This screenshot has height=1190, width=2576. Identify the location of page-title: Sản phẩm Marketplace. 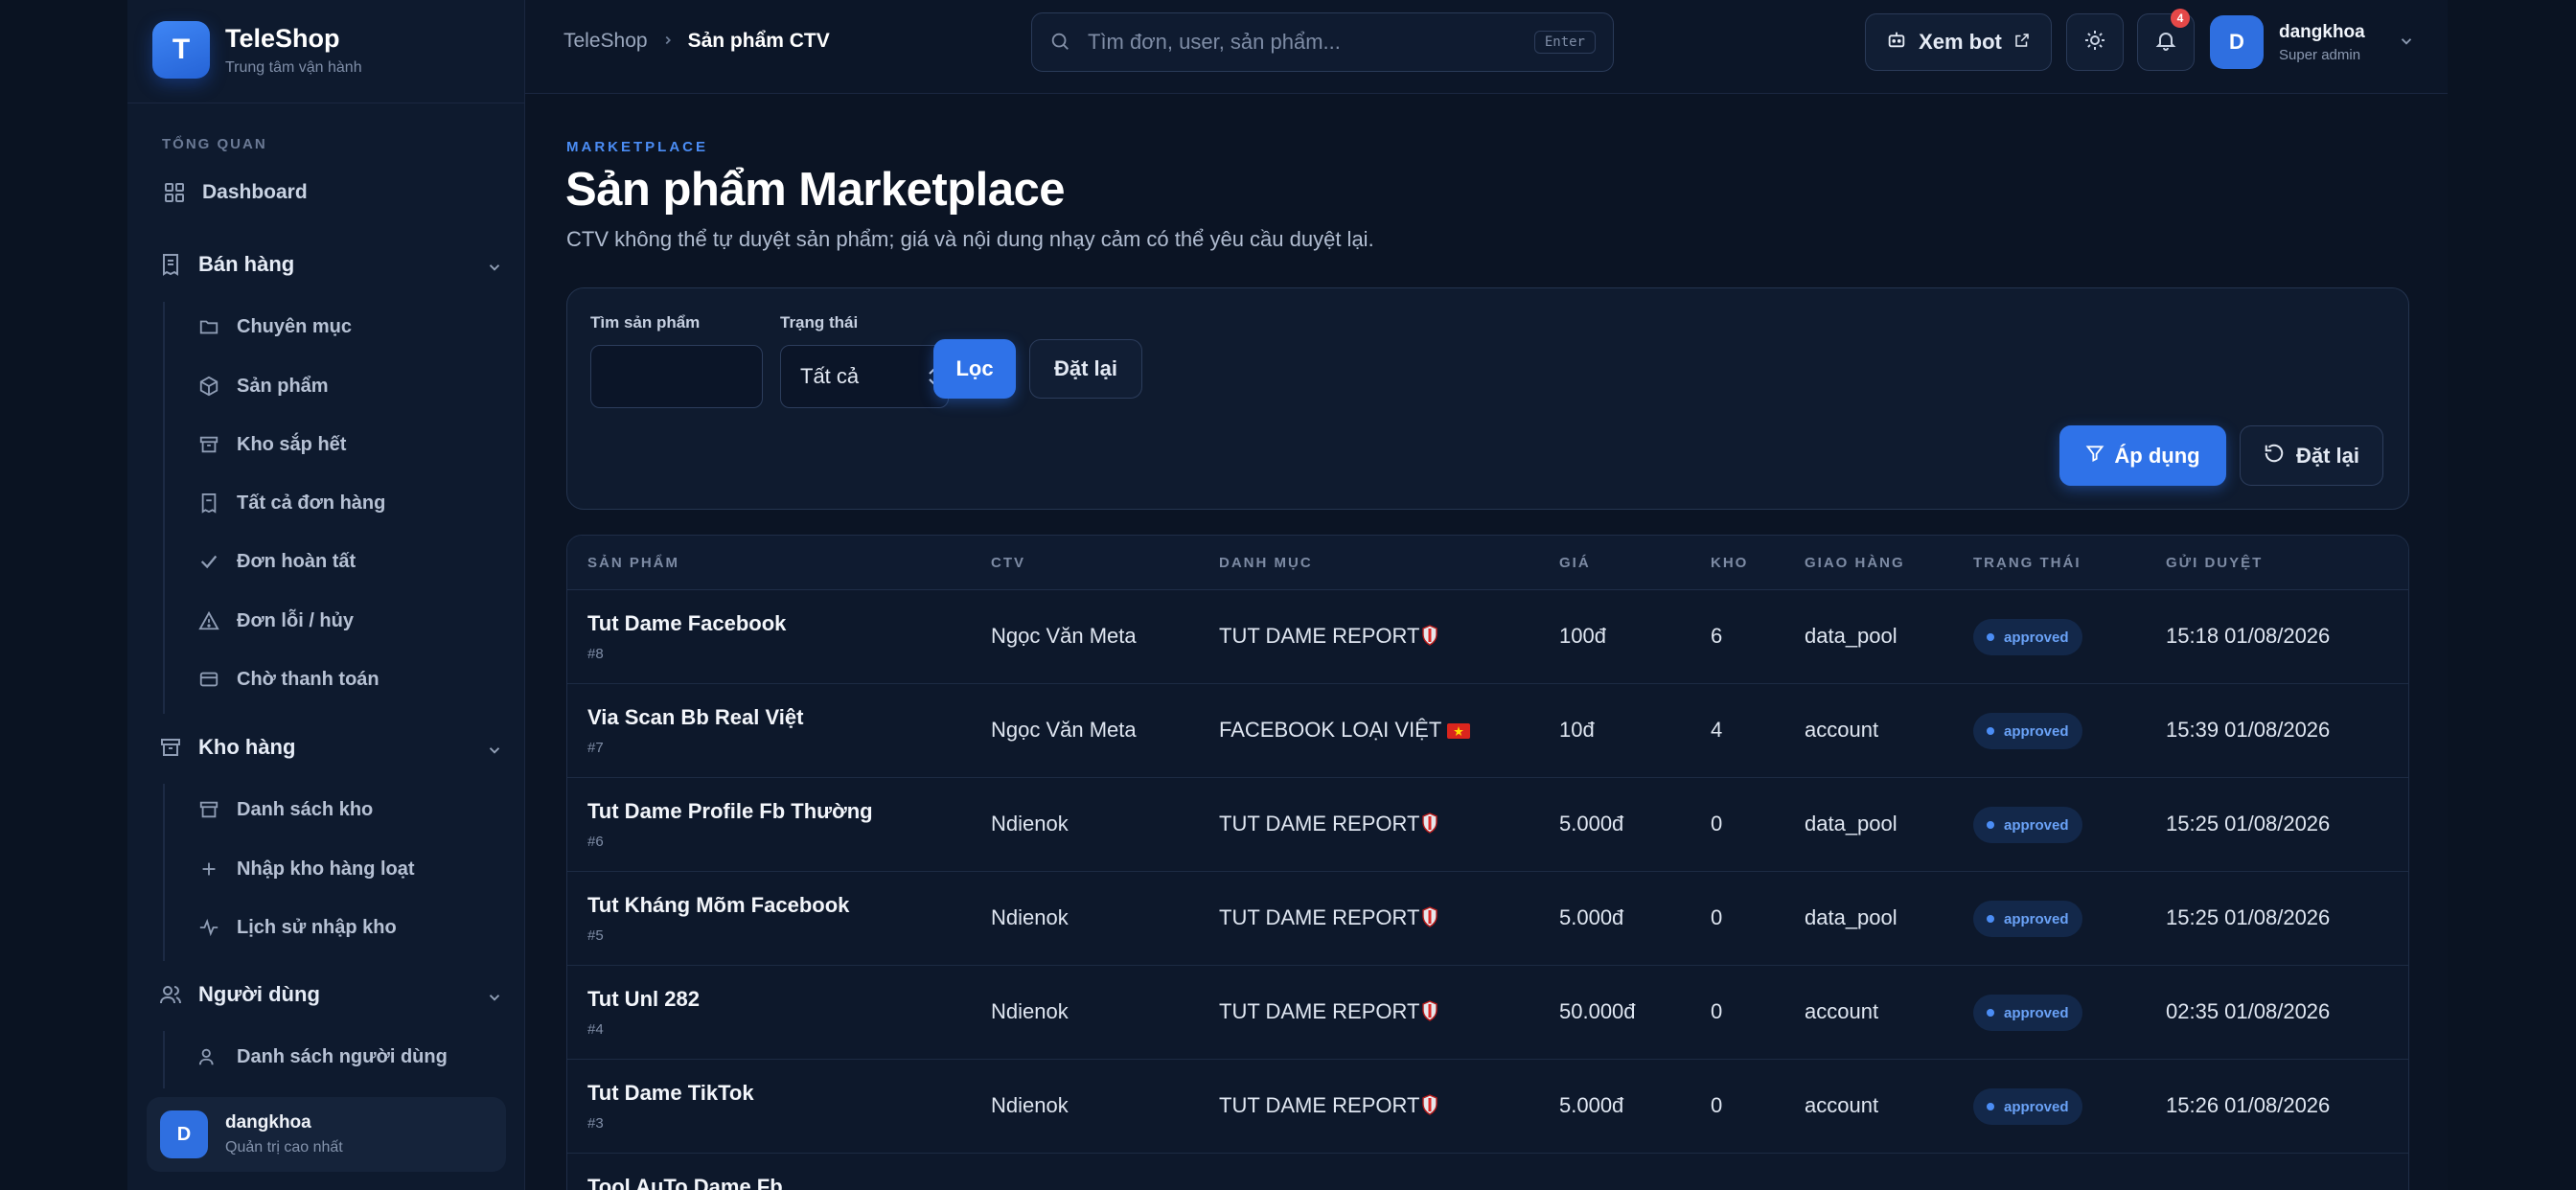
(815, 190).